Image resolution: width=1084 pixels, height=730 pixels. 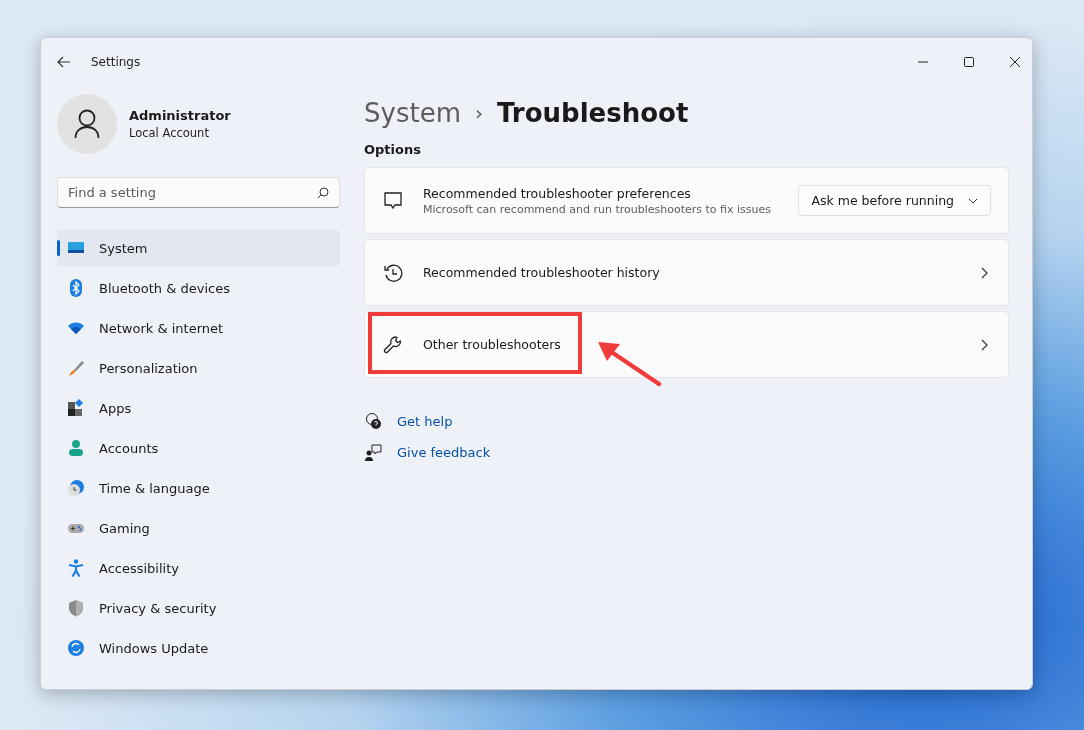 I want to click on account-type: Local Account, so click(x=169, y=133).